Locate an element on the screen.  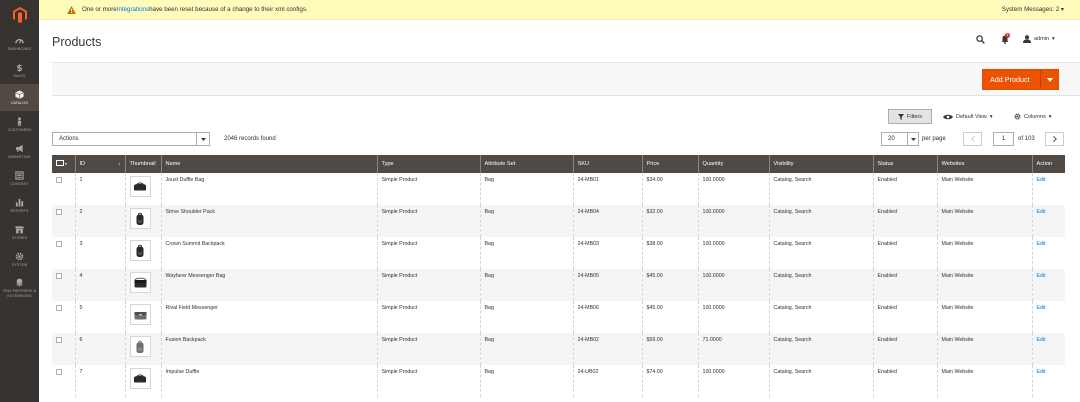
admin-user-menu: admin ▾ is located at coordinates (1039, 39).